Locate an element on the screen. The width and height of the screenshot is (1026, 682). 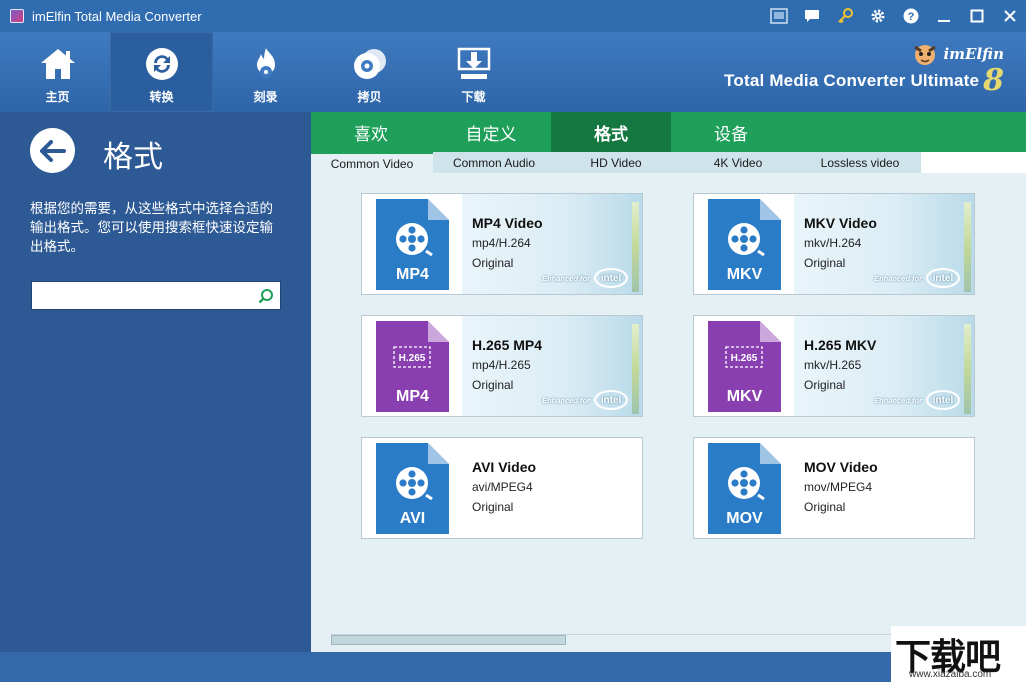
format-name: MKV Video is located at coordinates (840, 223).